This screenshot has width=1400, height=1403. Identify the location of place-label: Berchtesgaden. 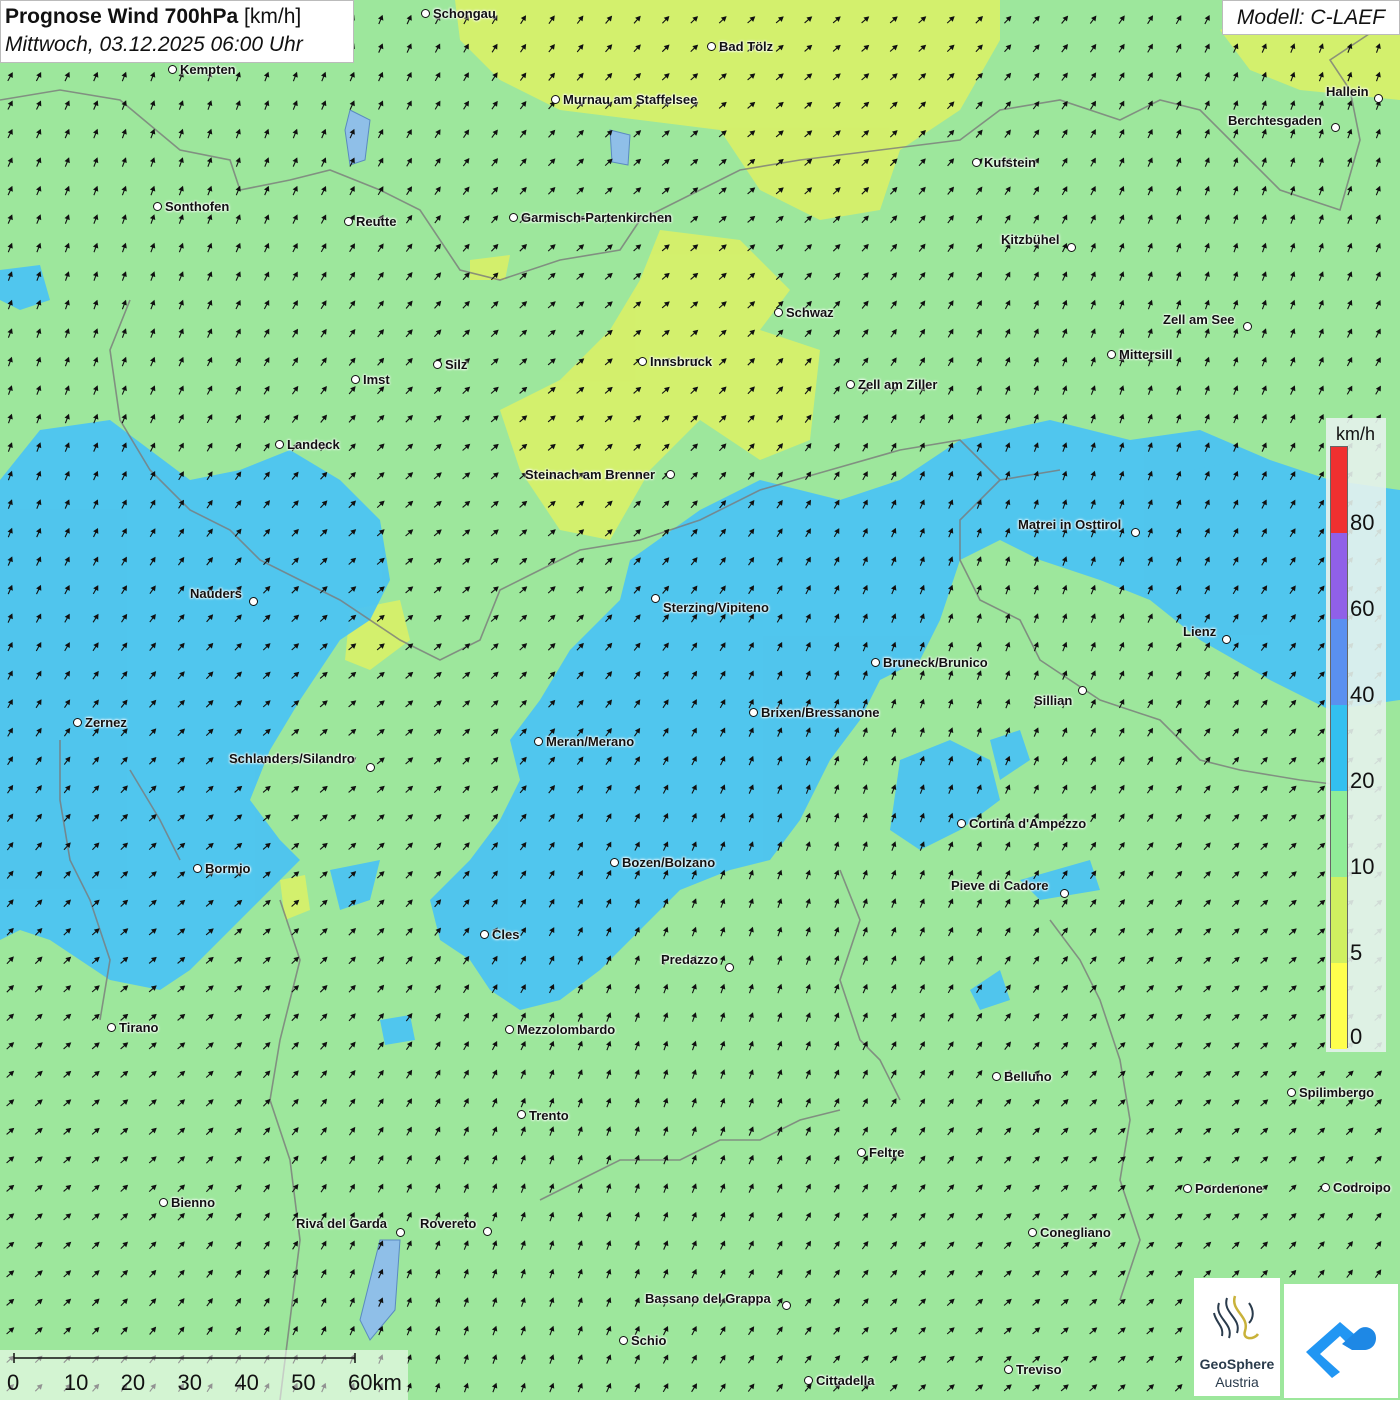
(1284, 123).